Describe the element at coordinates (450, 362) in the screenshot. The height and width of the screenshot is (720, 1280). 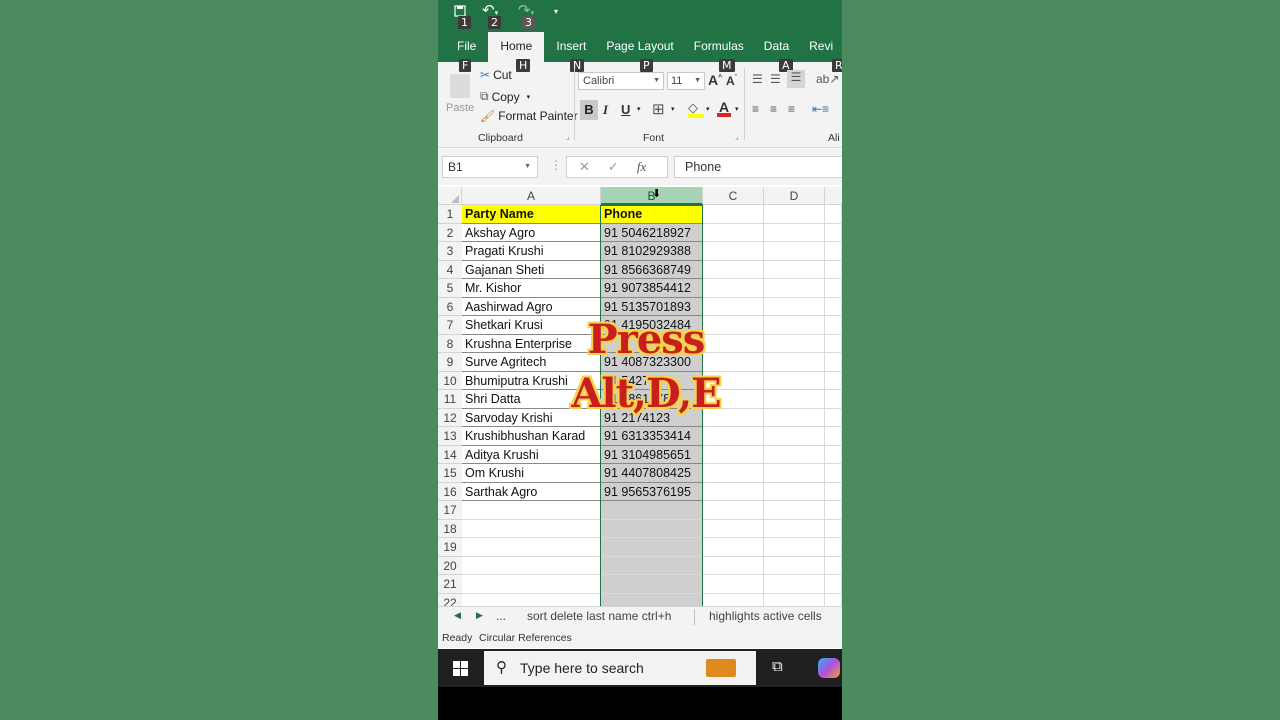
I see `row-header: 9` at that location.